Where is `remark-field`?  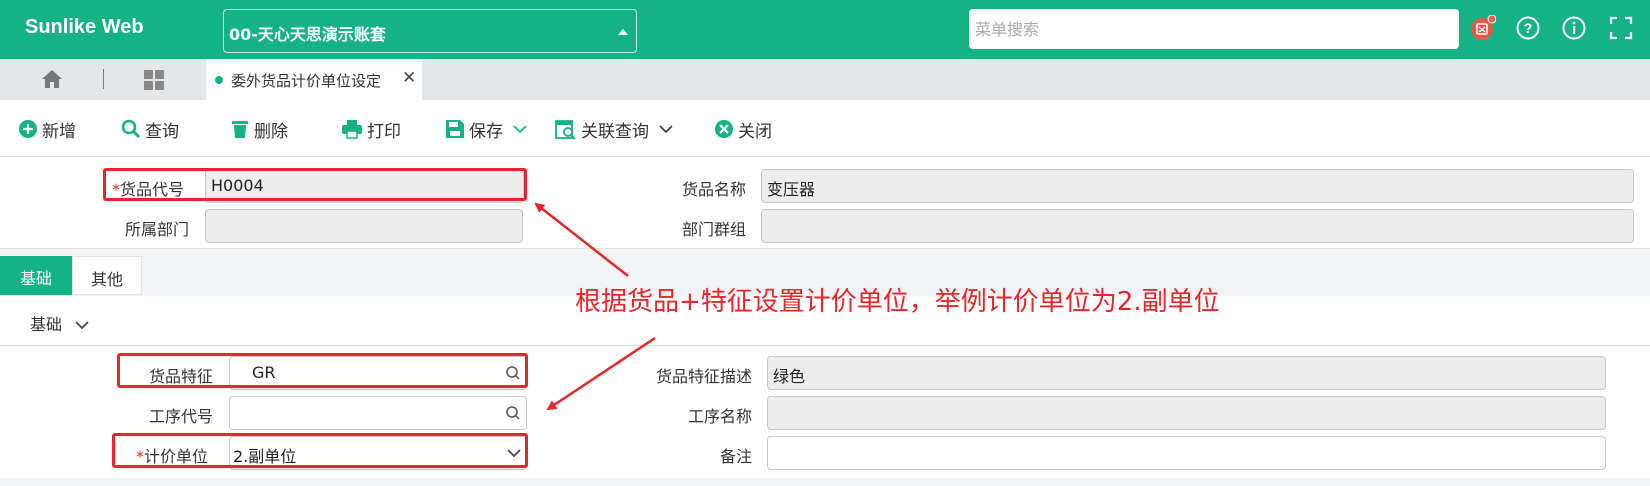
remark-field is located at coordinates (1186, 453).